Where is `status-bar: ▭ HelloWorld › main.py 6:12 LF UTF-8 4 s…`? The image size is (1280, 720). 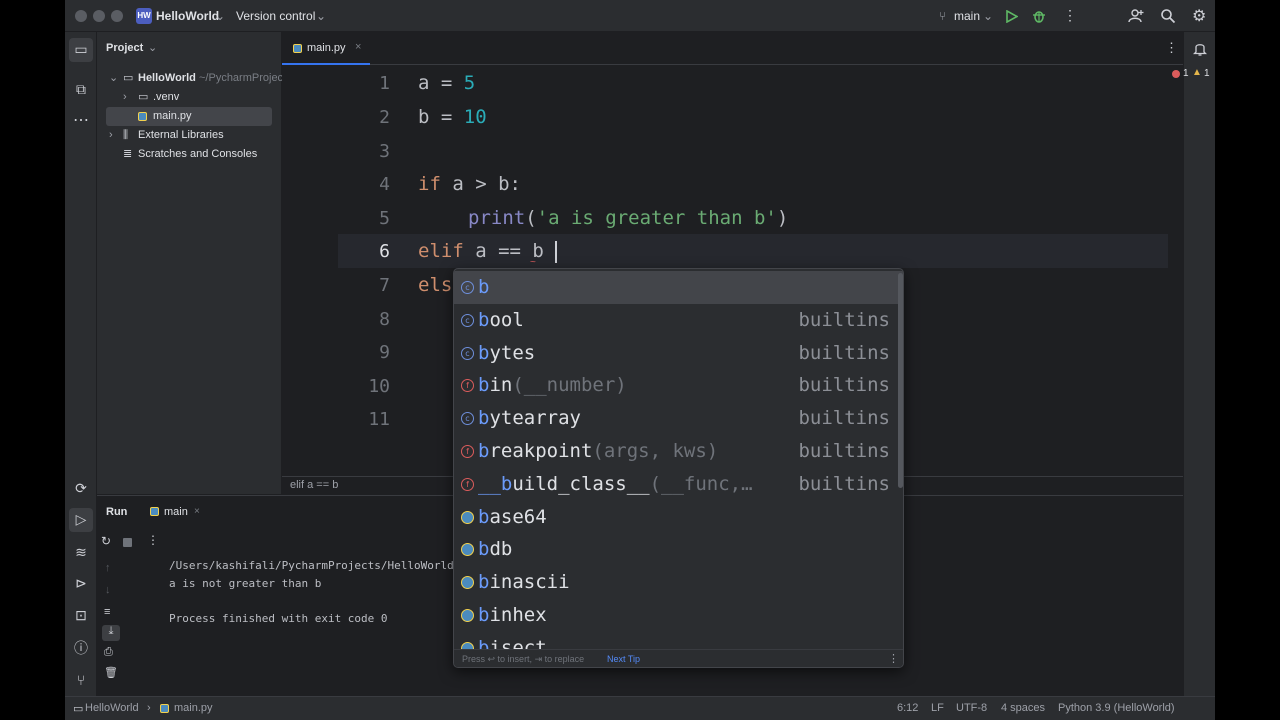
status-bar: ▭ HelloWorld › main.py 6:12 LF UTF-8 4 s… is located at coordinates (640, 708).